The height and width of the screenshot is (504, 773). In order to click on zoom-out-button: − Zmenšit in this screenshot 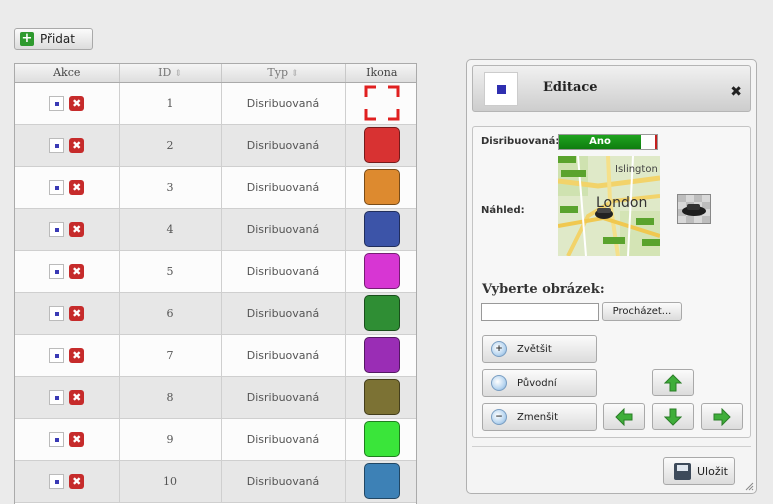, I will do `click(539, 417)`.